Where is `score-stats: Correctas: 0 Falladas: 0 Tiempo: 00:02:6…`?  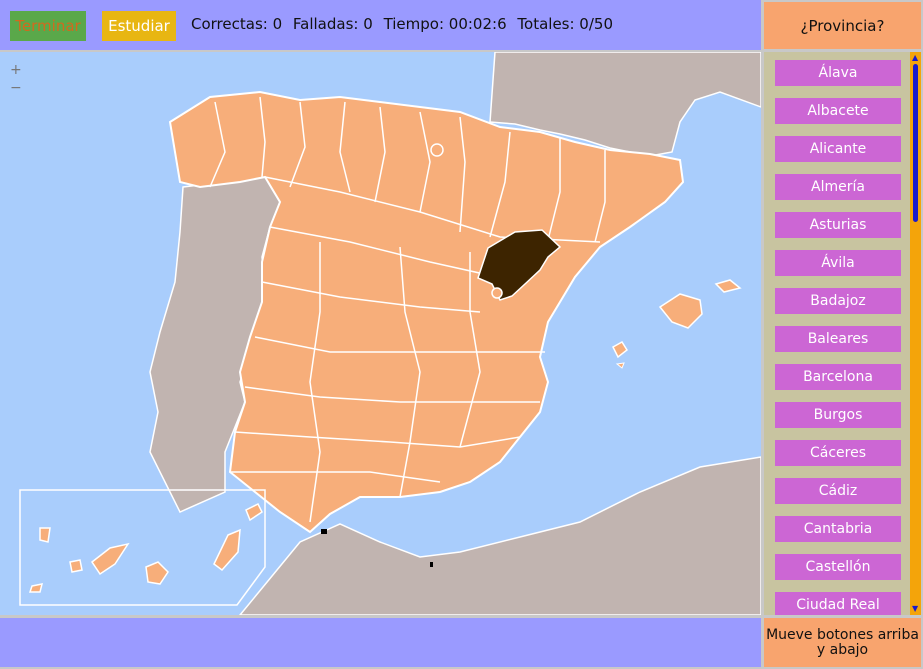 score-stats: Correctas: 0 Falladas: 0 Tiempo: 00:02:6… is located at coordinates (405, 24).